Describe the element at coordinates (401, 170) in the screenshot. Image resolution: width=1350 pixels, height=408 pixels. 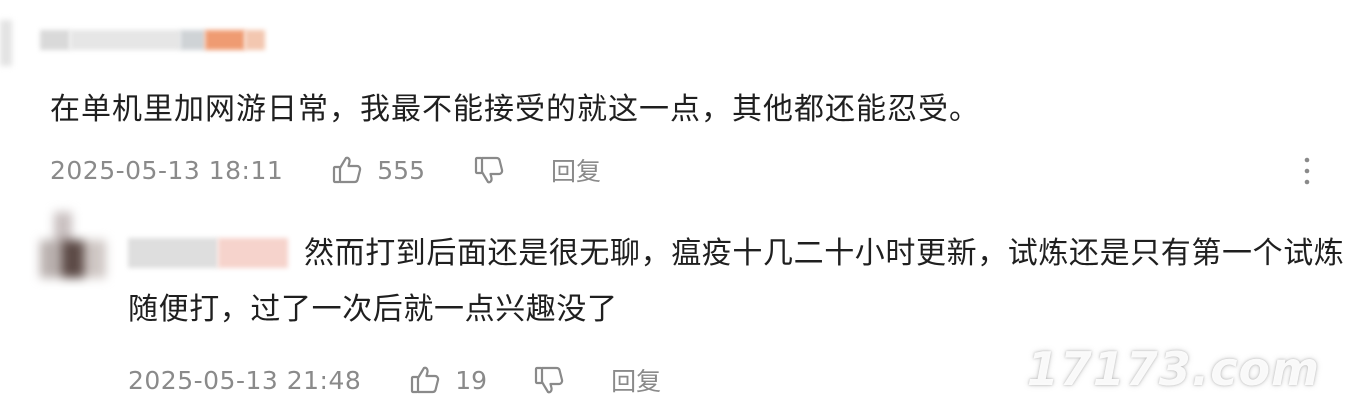
I see `like-count: 555` at that location.